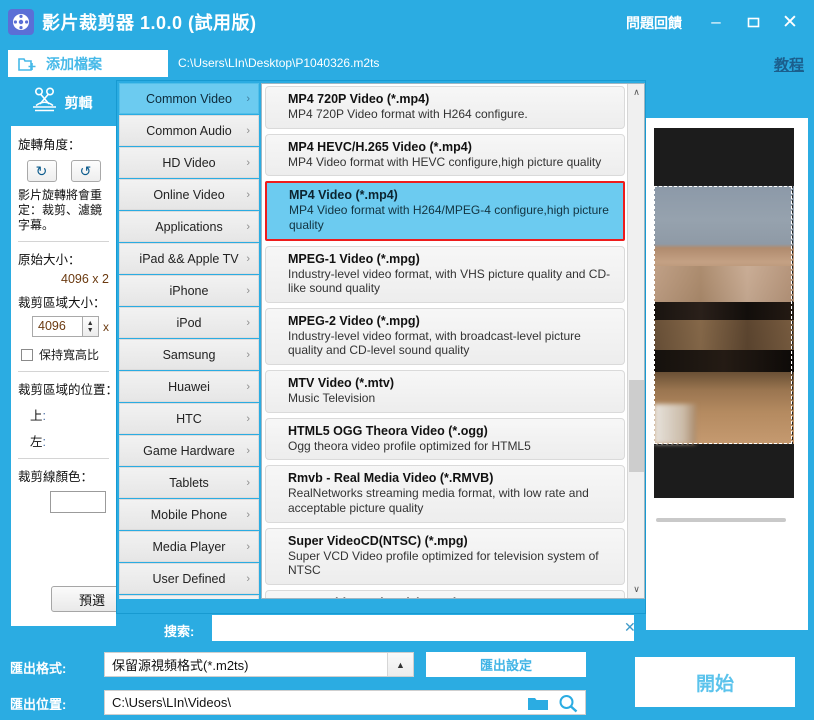 The height and width of the screenshot is (720, 814). Describe the element at coordinates (630, 627) in the screenshot. I see `search-clear-icon: ✕` at that location.